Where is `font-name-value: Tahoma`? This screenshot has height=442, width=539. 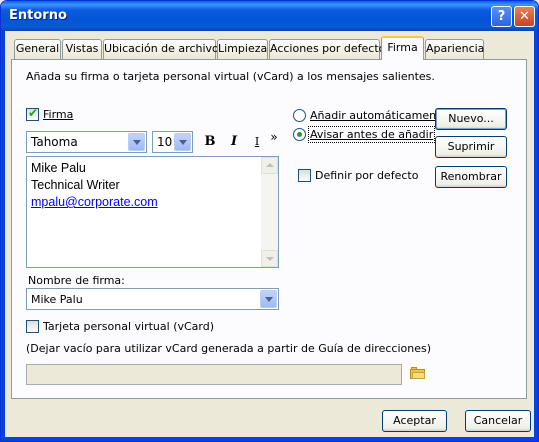 font-name-value: Tahoma is located at coordinates (54, 142).